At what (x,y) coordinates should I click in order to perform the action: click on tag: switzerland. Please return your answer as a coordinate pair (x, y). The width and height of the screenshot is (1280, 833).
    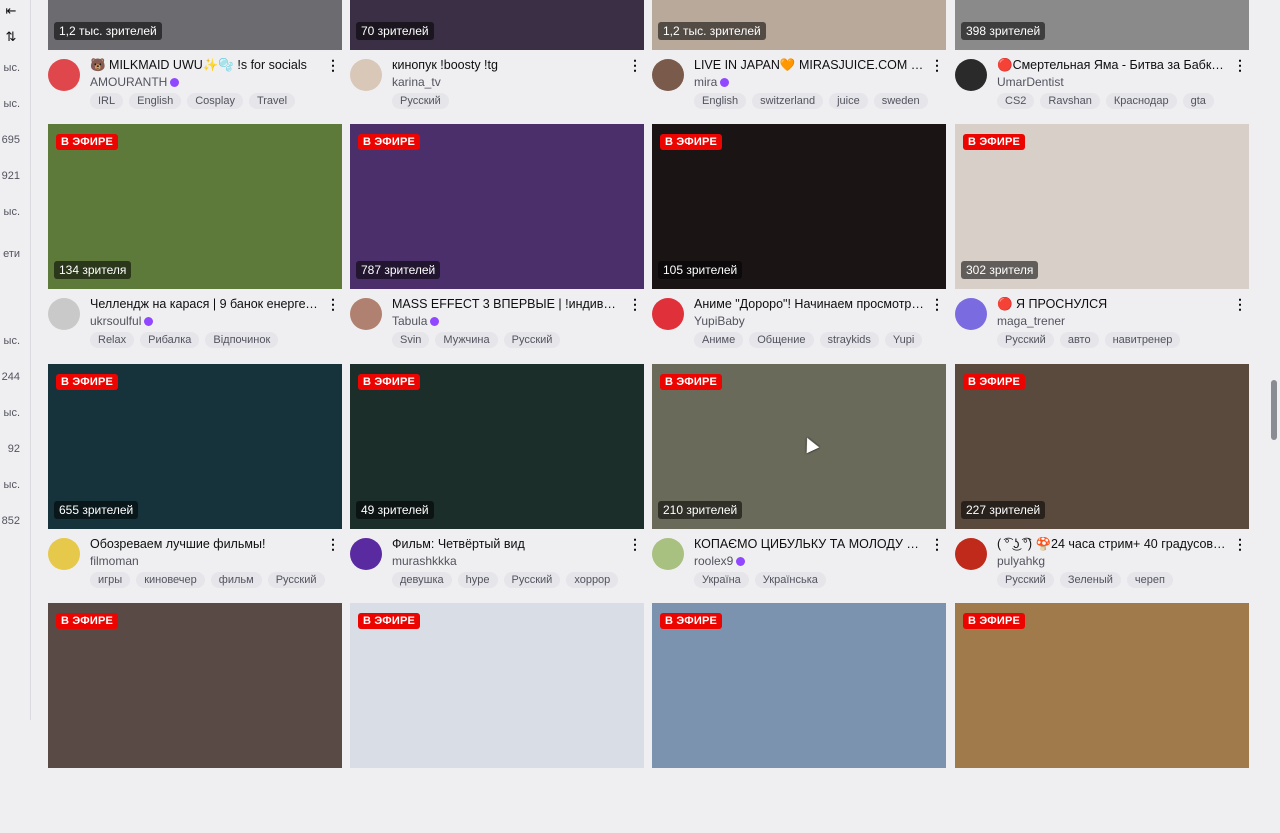
    Looking at the image, I should click on (788, 101).